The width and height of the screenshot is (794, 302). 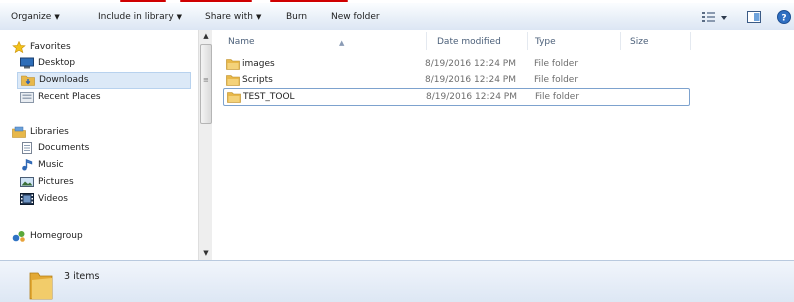 I want to click on nav-documents-label: Documents, so click(x=64, y=148).